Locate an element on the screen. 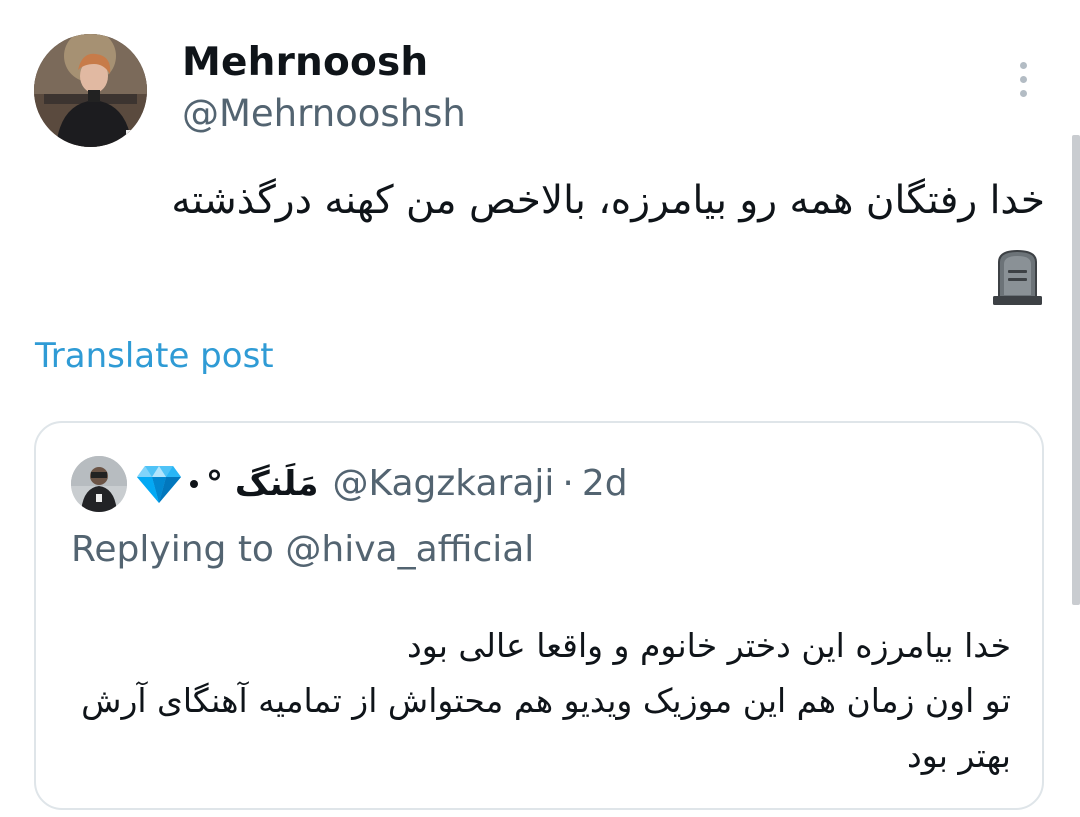  gem-stone-icon is located at coordinates (159, 484).